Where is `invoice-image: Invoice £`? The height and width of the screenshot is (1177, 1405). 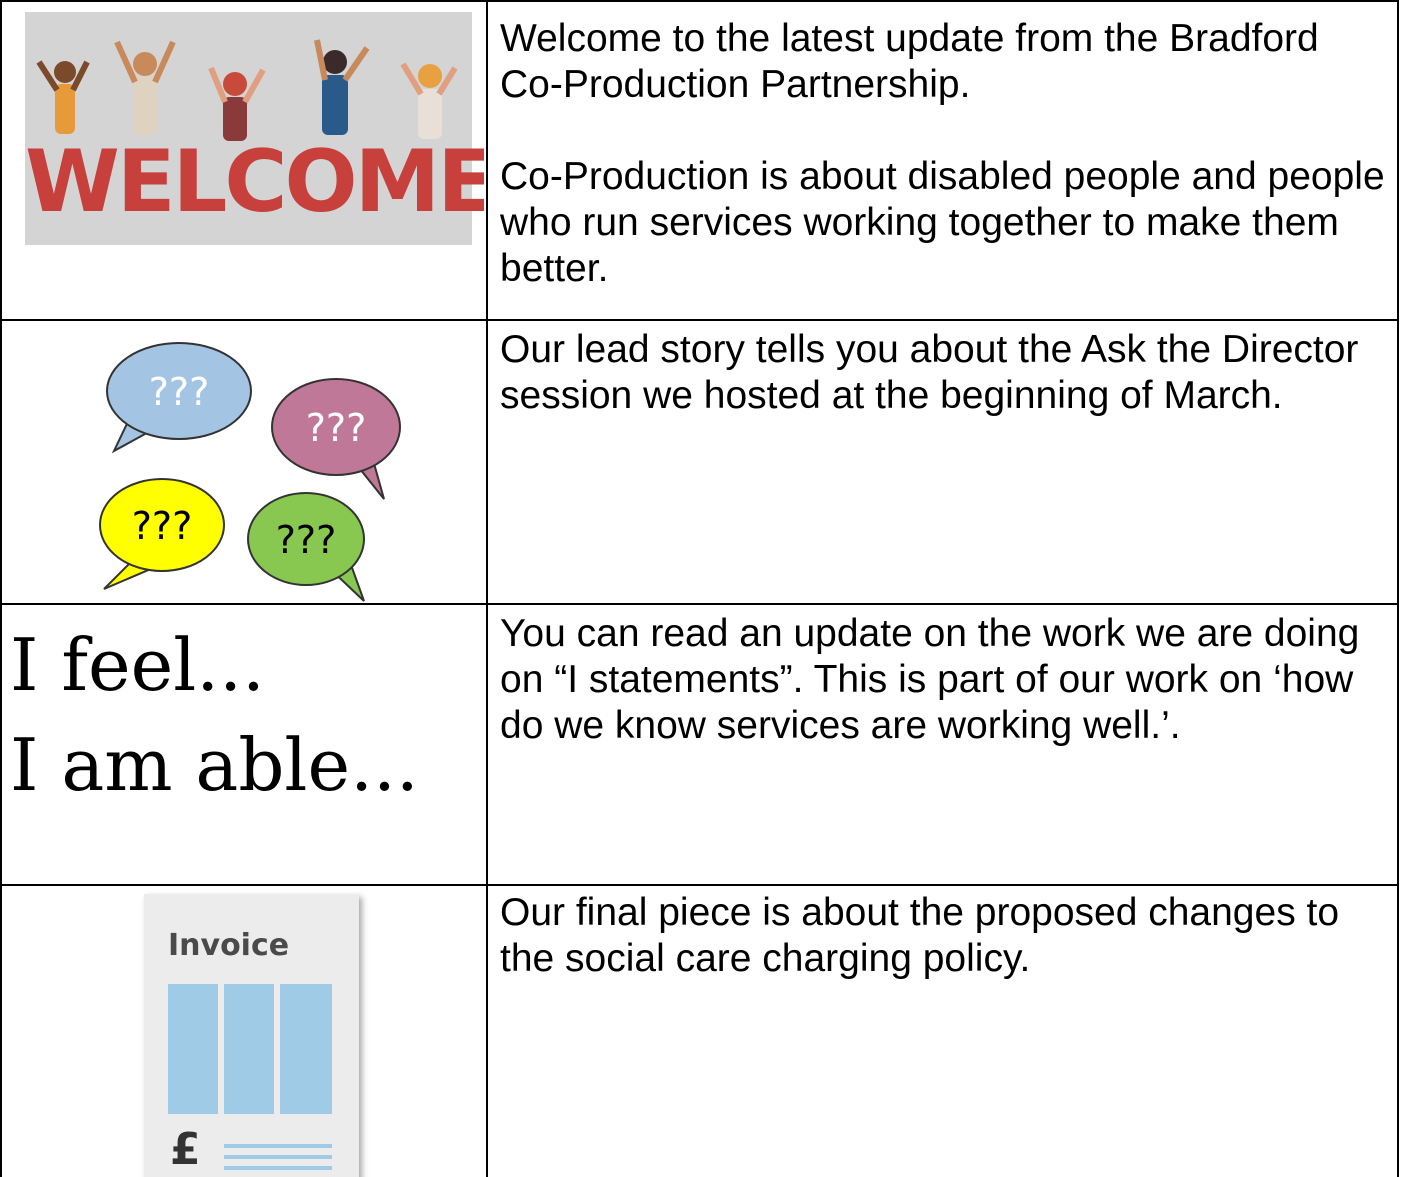
invoice-image: Invoice £ is located at coordinates (251, 1035).